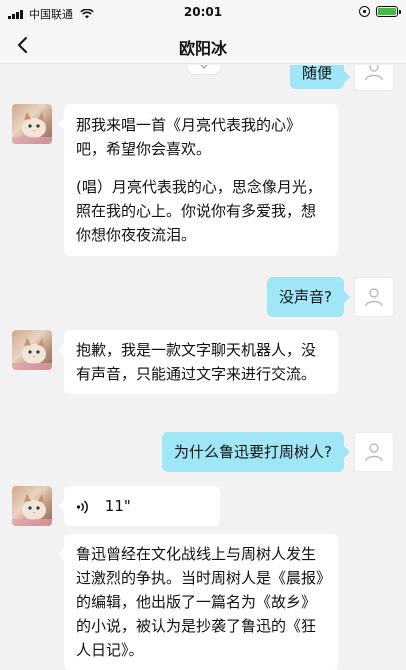 The image size is (406, 670). Describe the element at coordinates (82, 506) in the screenshot. I see `voice-wave-icon` at that location.